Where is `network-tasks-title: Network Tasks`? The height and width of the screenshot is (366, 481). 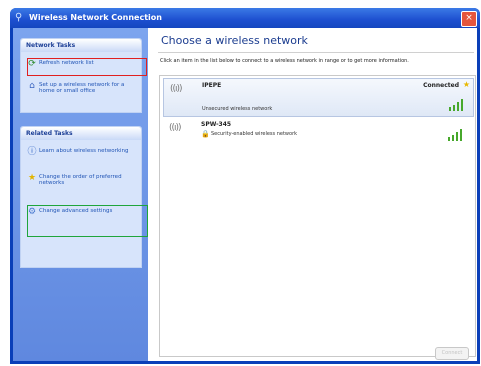
network-tasks-title: Network Tasks is located at coordinates (81, 45).